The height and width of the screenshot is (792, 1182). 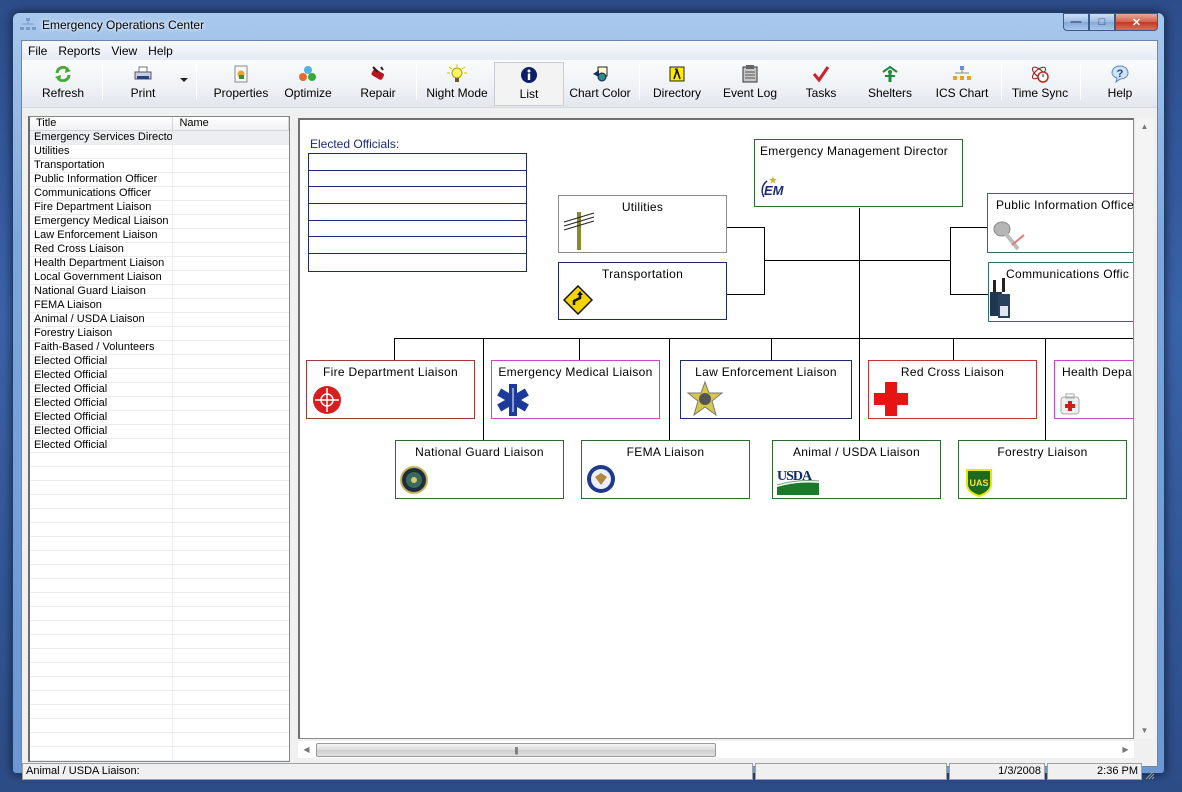 What do you see at coordinates (962, 84) in the screenshot?
I see `ics-chart-button: ICS Chart` at bounding box center [962, 84].